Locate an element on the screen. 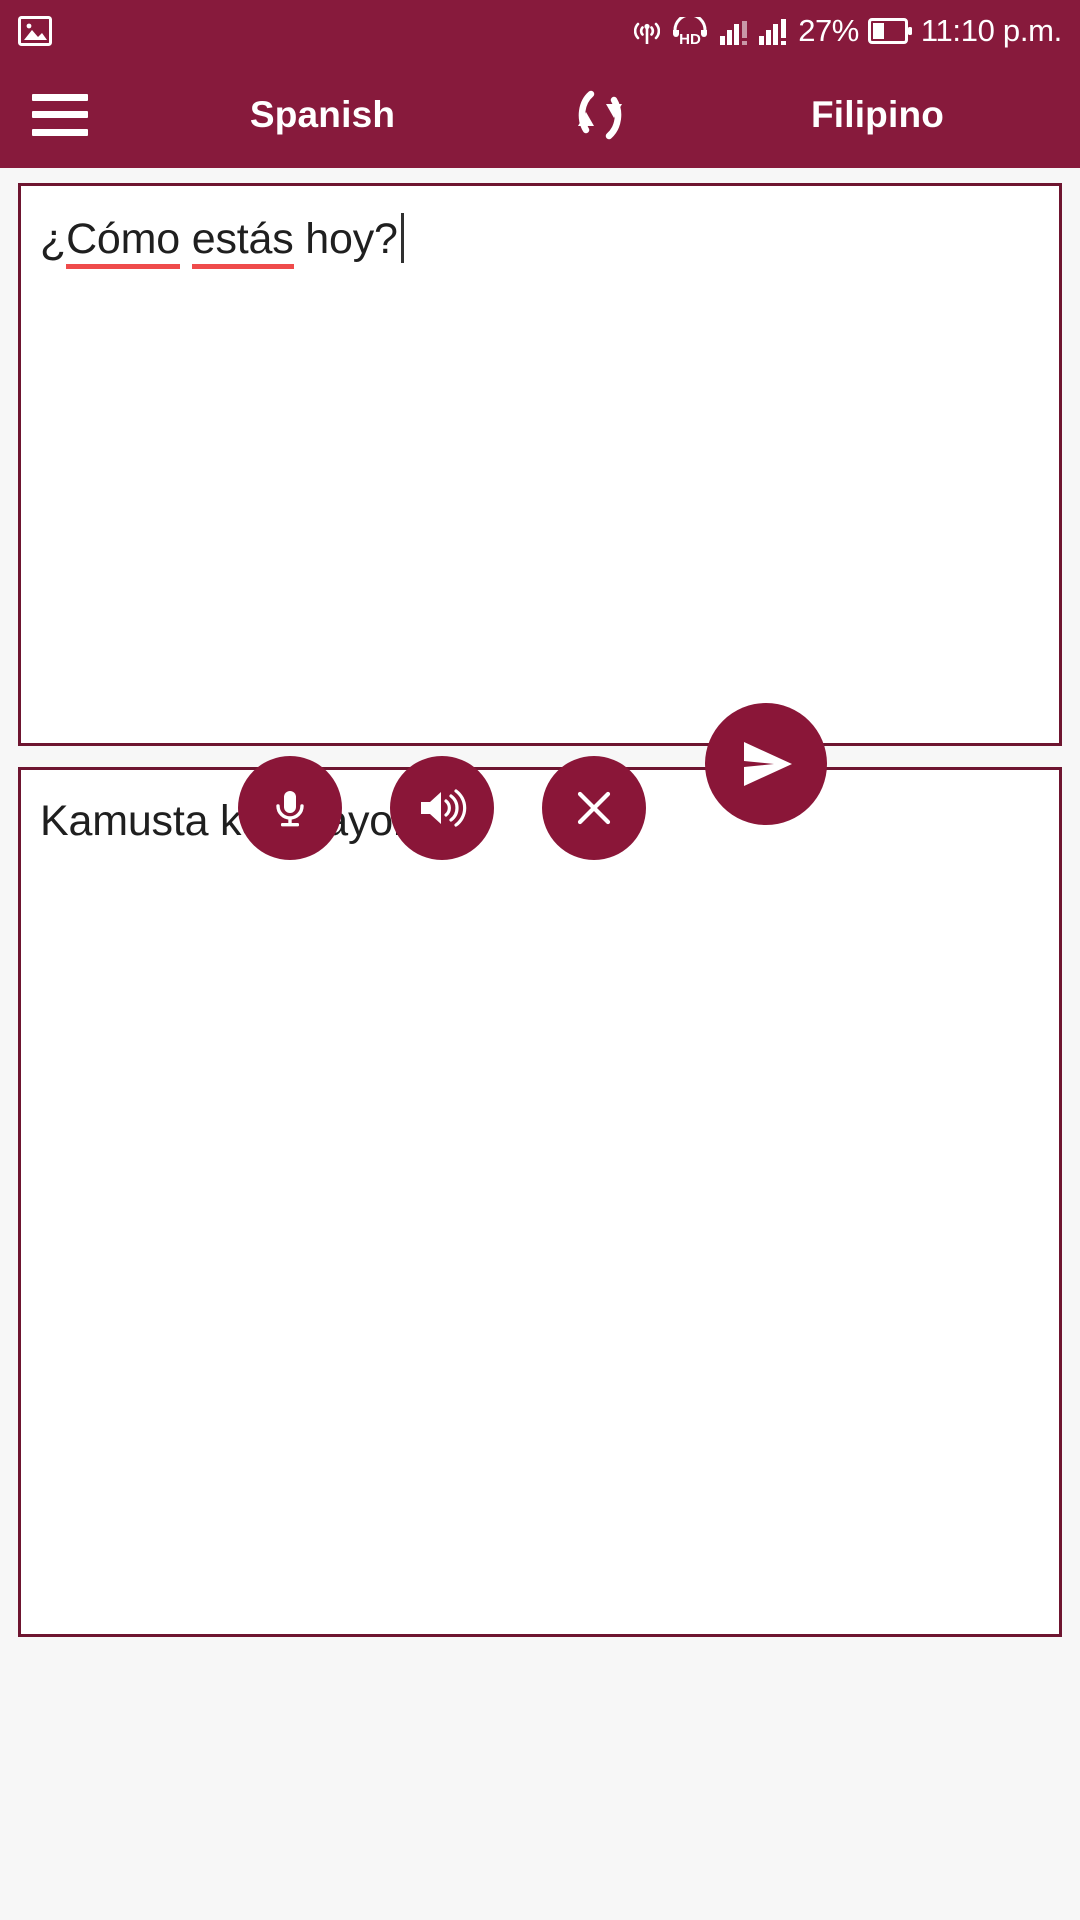  speak-button is located at coordinates (442, 808).